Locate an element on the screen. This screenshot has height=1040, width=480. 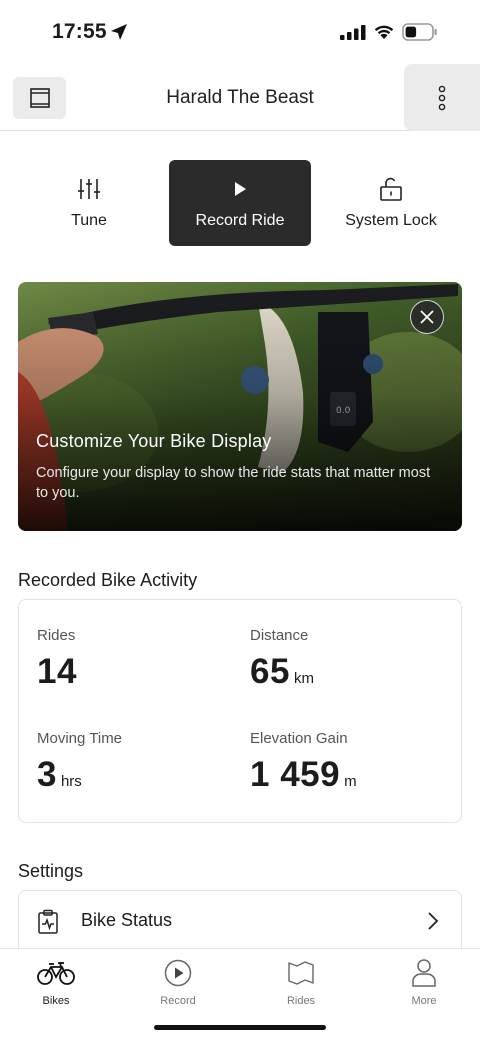
more-vertical-icon is located at coordinates (442, 97).